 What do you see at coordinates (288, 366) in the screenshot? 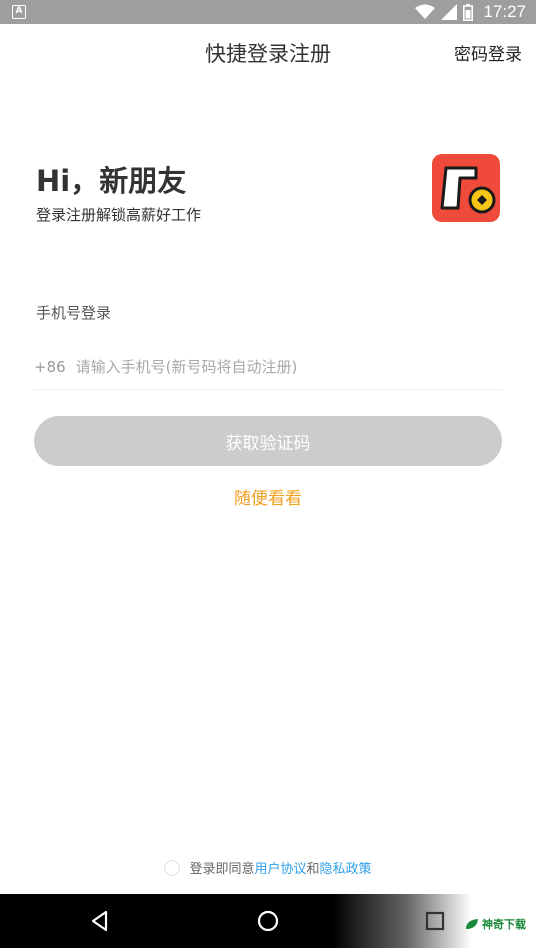
I see `phone-input` at bounding box center [288, 366].